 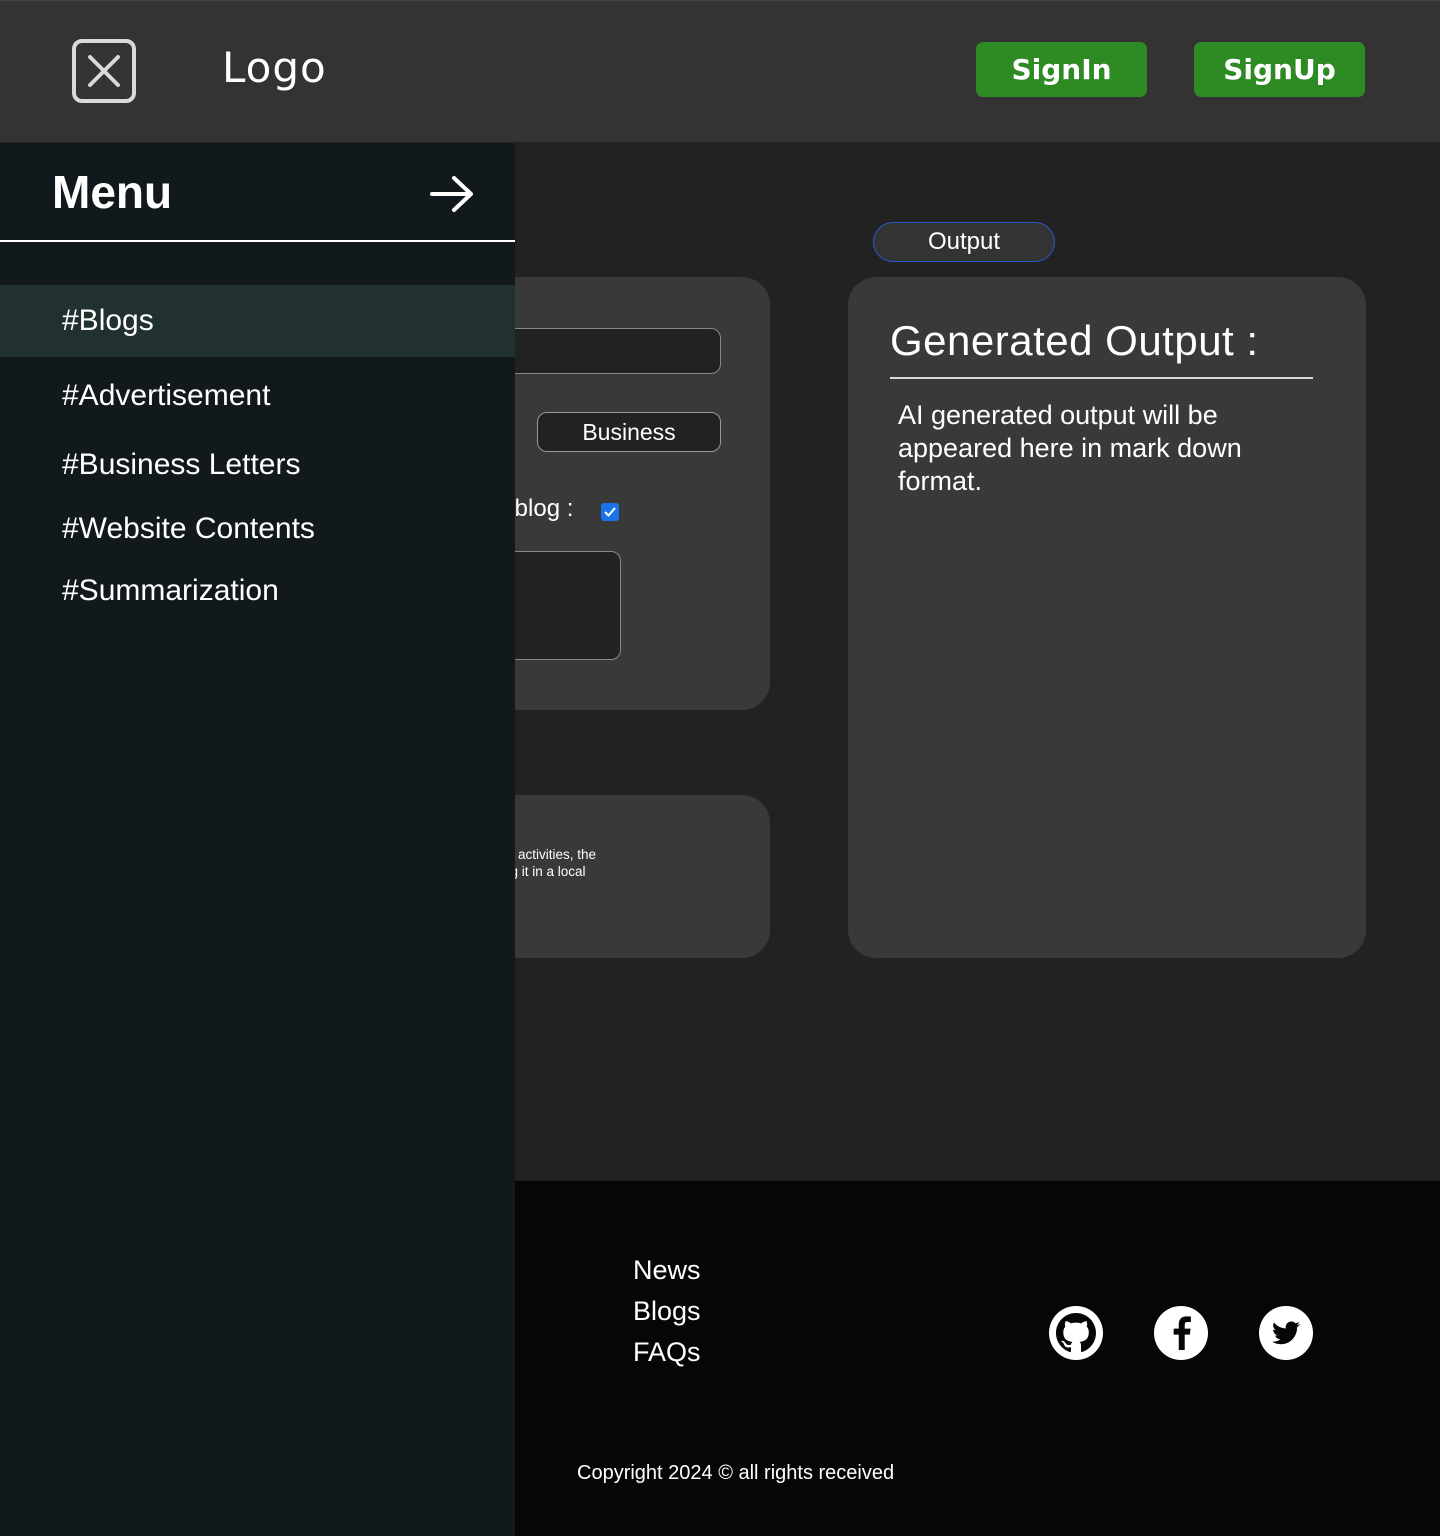 I want to click on menu-item-summarization: #Summarization, so click(x=257, y=591).